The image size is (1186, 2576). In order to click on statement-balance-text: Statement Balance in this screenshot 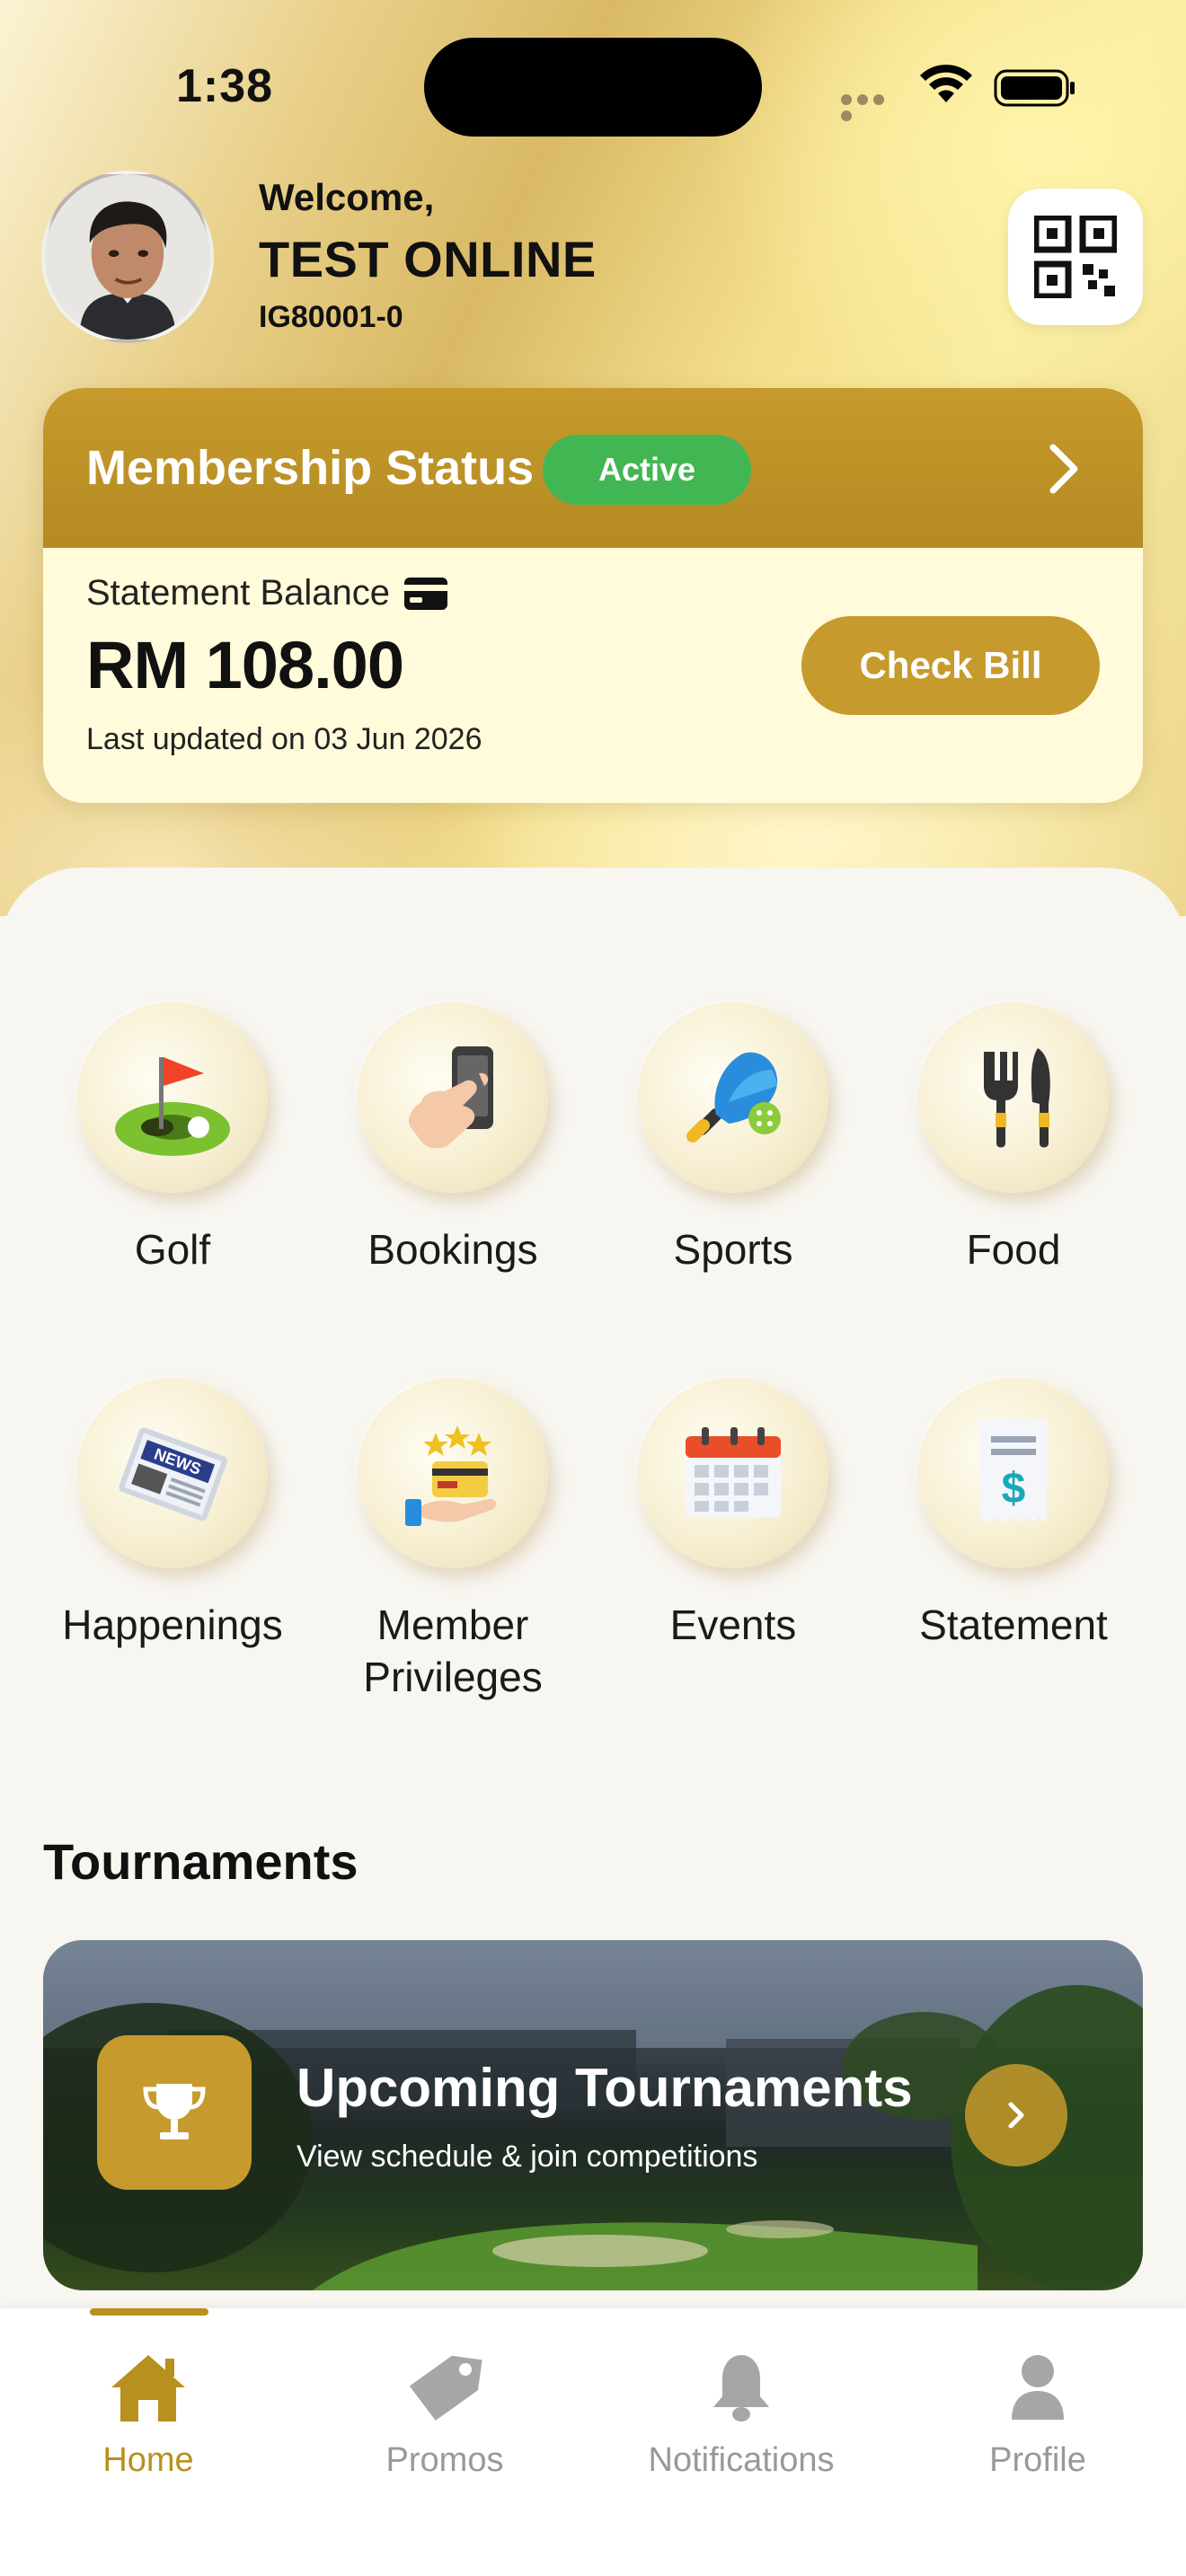, I will do `click(238, 593)`.